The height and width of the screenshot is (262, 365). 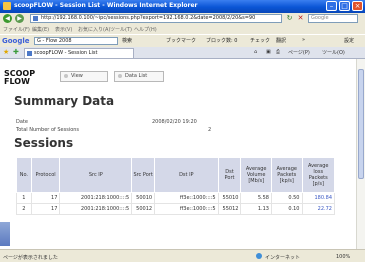 I want to click on data-list-button-label: Data List, so click(x=136, y=76).